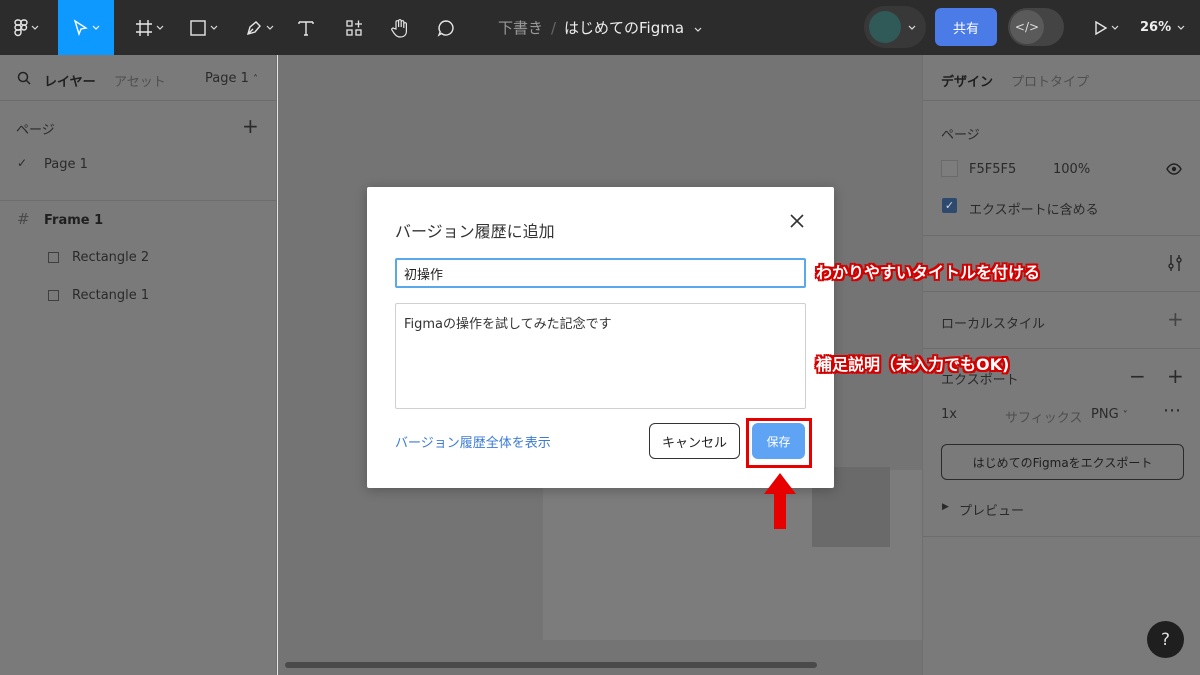 This screenshot has width=1200, height=675. Describe the element at coordinates (779, 443) in the screenshot. I see `save-highlight-box` at that location.